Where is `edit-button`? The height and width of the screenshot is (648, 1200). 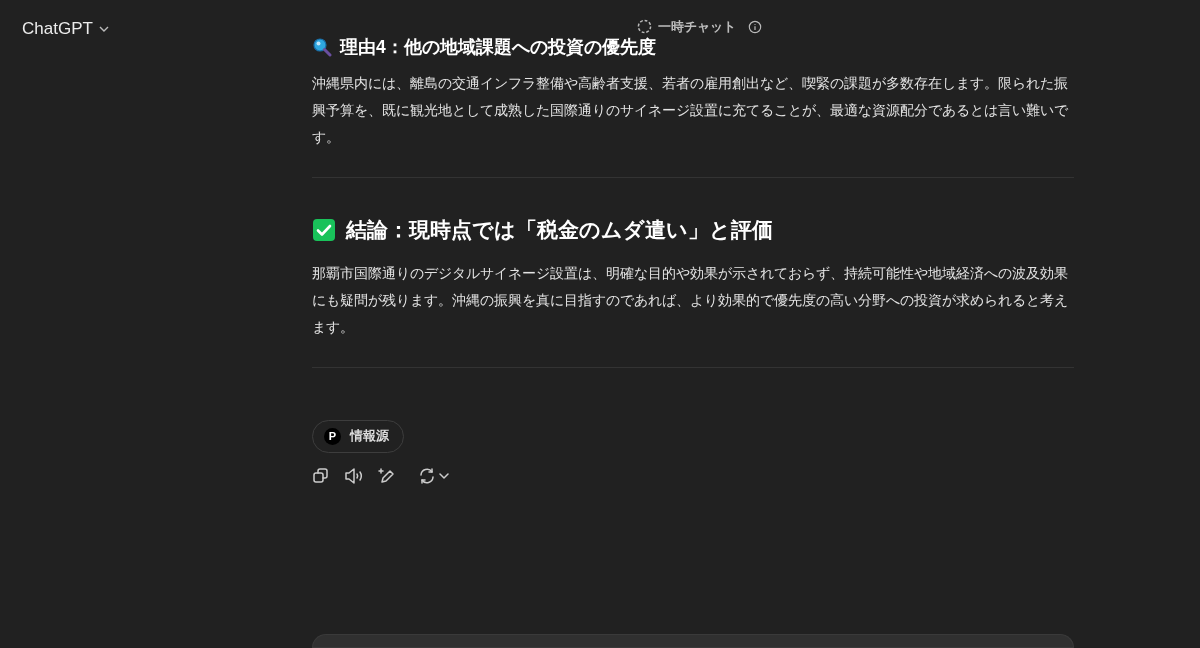 edit-button is located at coordinates (387, 475).